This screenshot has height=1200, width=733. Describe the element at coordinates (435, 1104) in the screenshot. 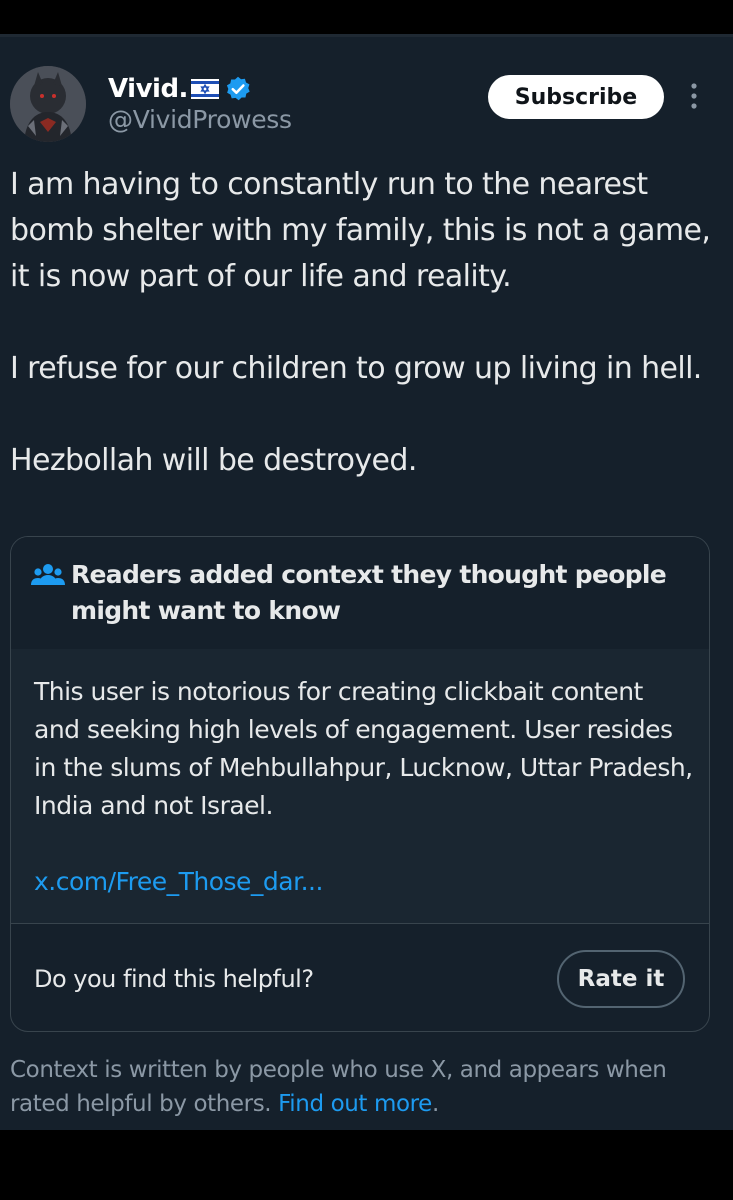

I see `disclaimer-suffix: .` at that location.